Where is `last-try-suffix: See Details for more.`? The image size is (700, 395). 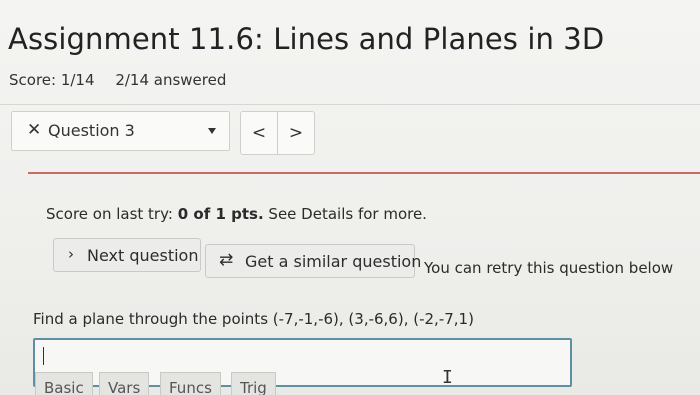
last-try-suffix: See Details for more. is located at coordinates (347, 214).